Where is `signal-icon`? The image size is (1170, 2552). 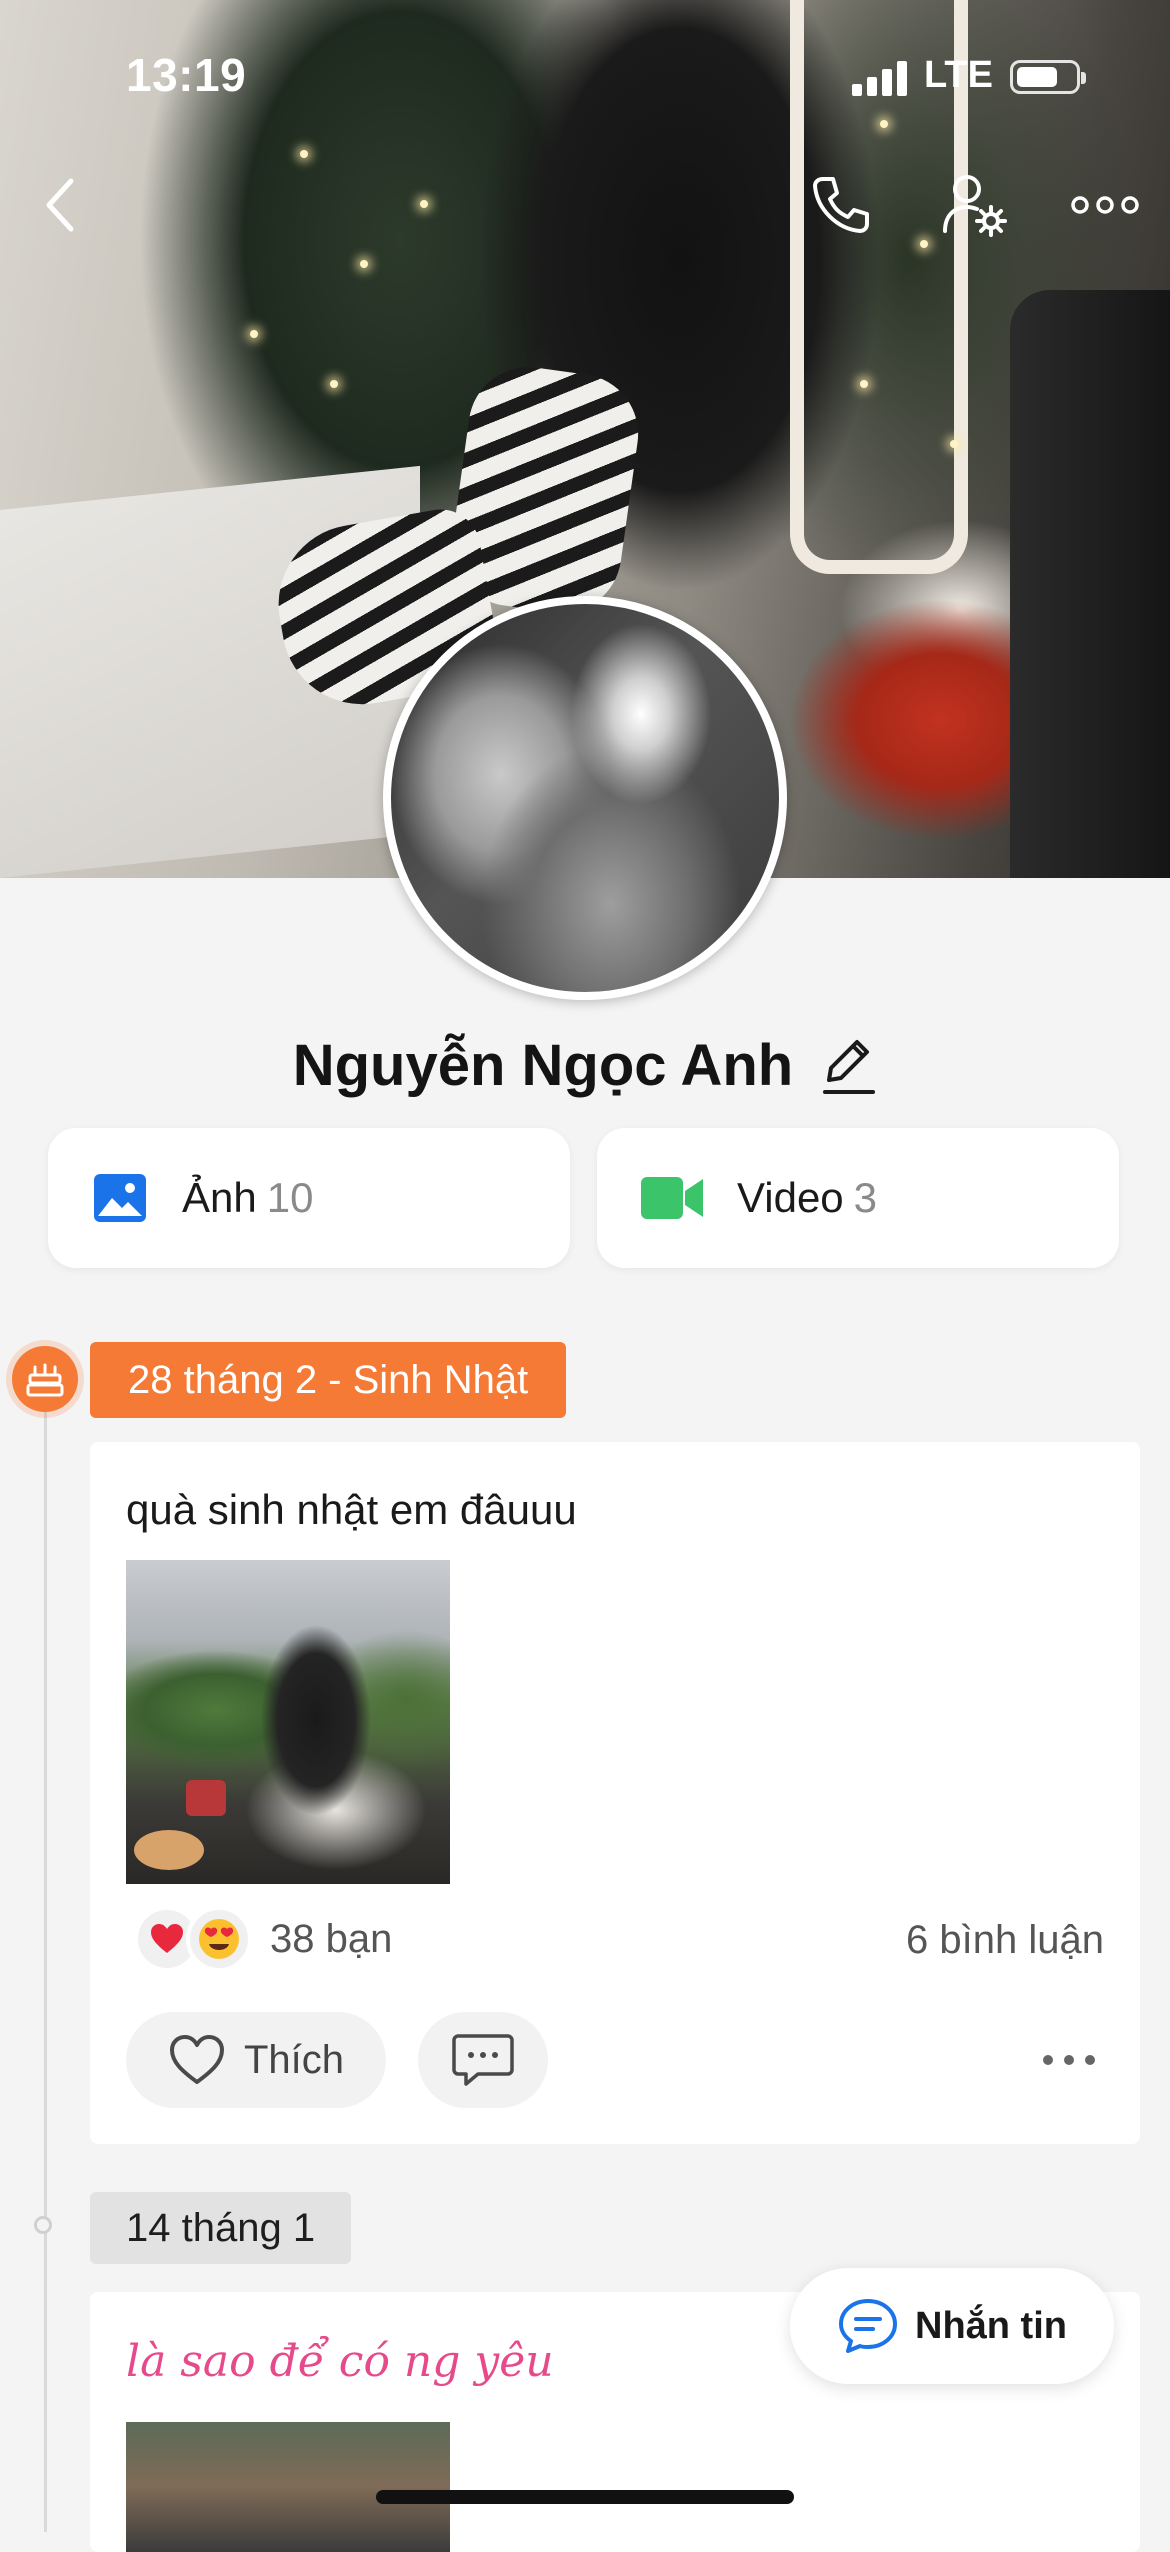 signal-icon is located at coordinates (882, 78).